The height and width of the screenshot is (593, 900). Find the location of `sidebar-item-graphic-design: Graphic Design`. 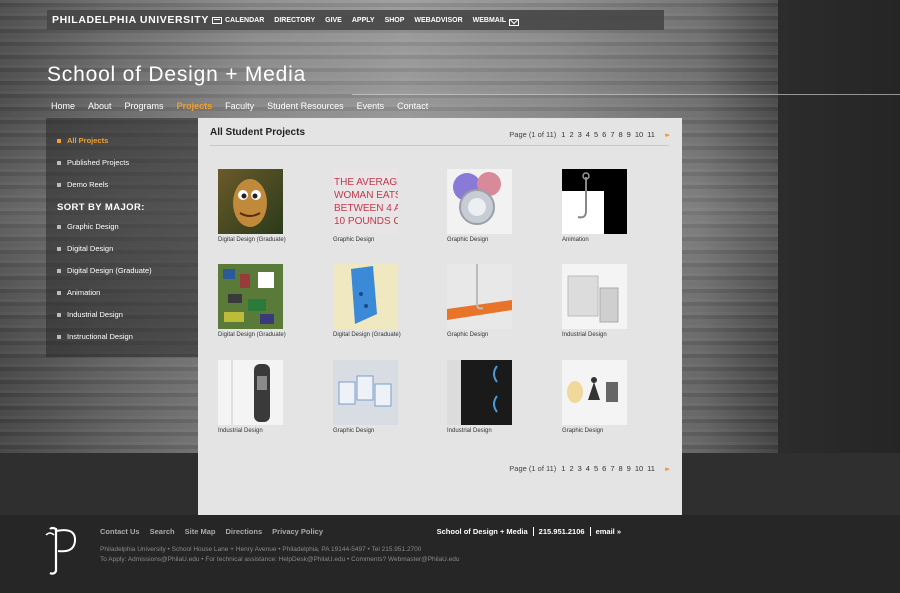

sidebar-item-graphic-design: Graphic Design is located at coordinates (88, 226).